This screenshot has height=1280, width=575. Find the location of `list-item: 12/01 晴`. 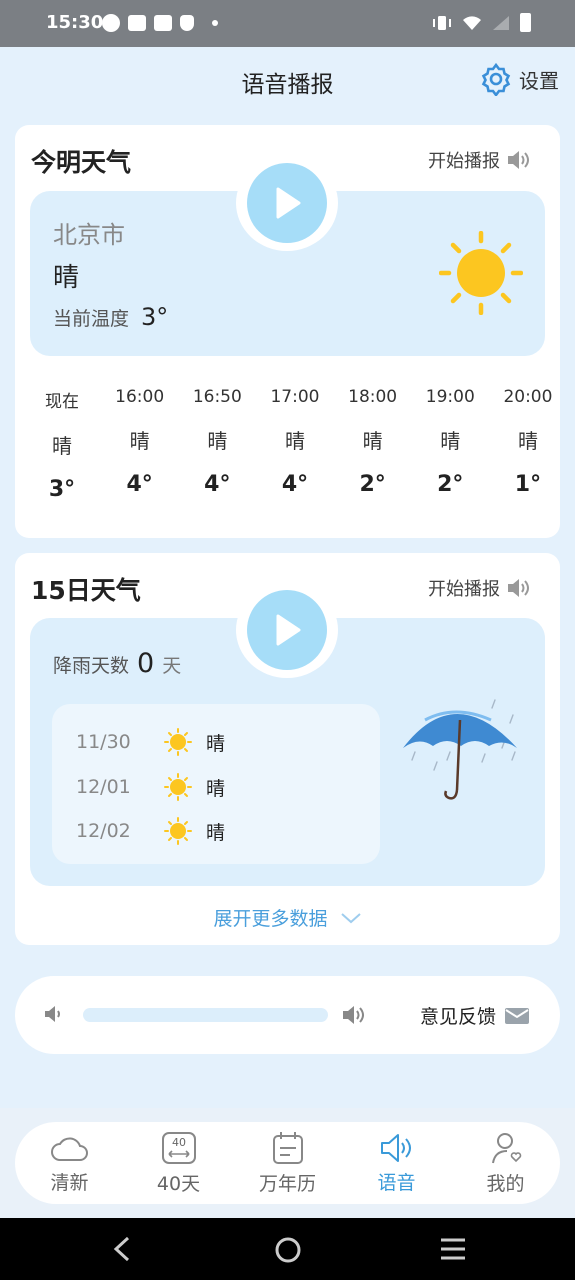

list-item: 12/01 晴 is located at coordinates (150, 787).